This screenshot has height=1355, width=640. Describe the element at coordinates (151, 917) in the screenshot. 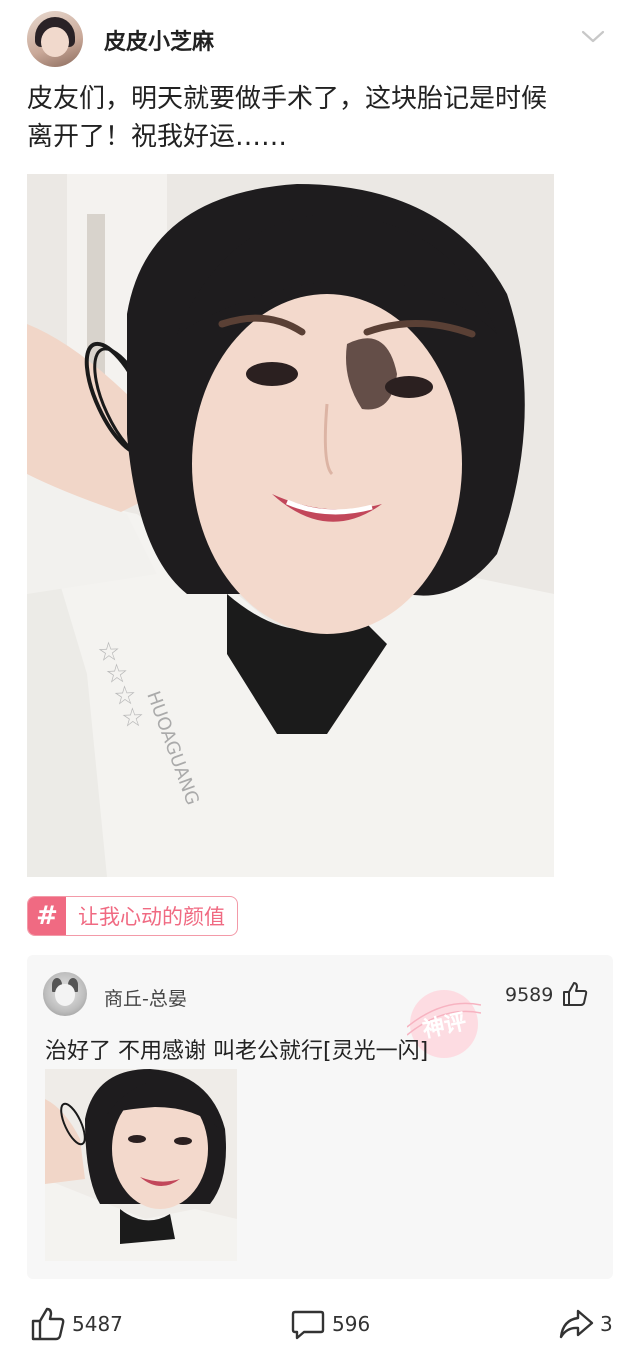

I see `hashtag-label: 让我心动的颜值` at that location.